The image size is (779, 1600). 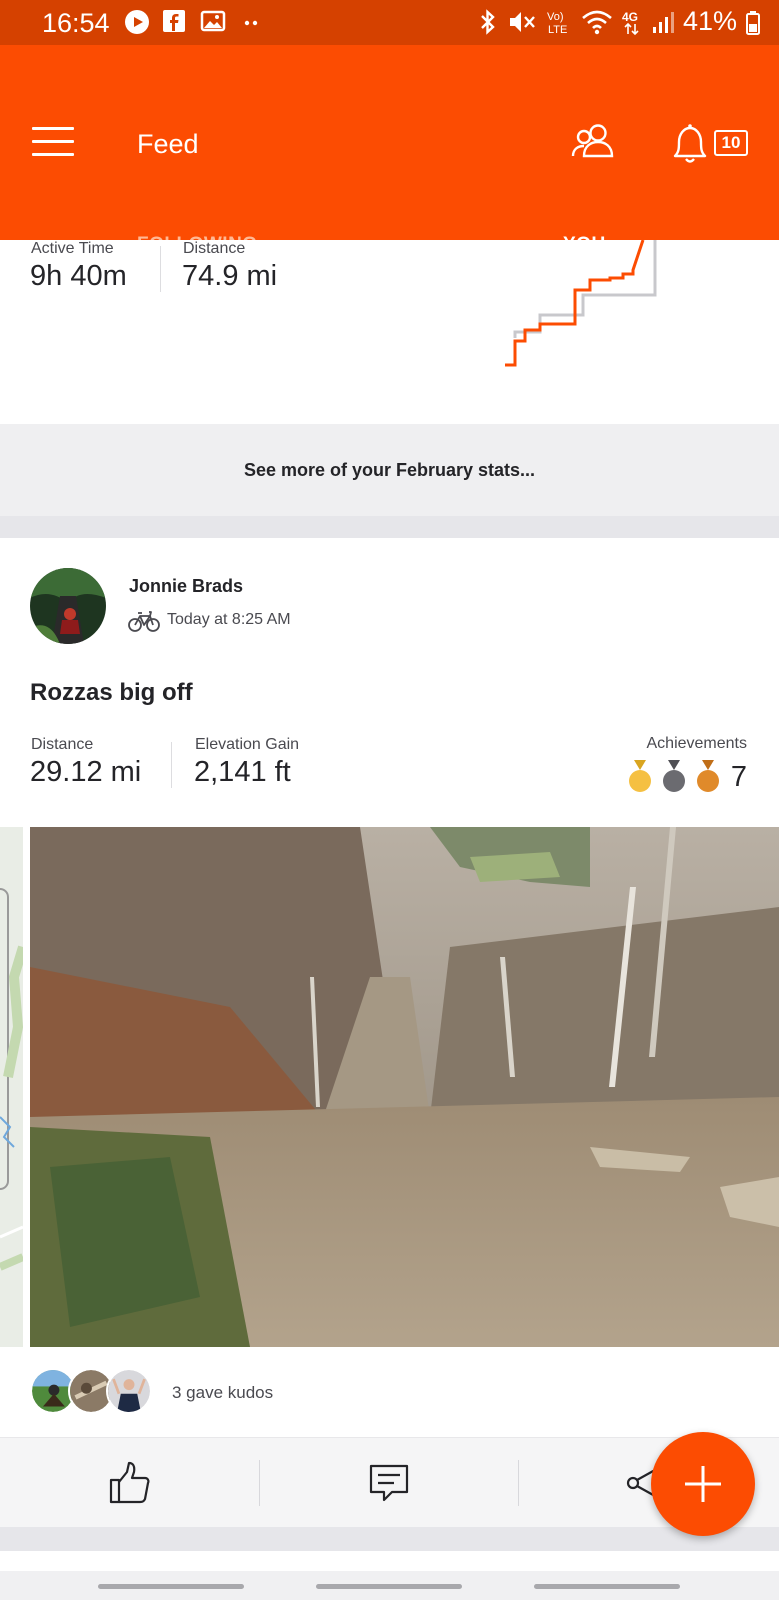 What do you see at coordinates (753, 22) in the screenshot?
I see `battery-icon` at bounding box center [753, 22].